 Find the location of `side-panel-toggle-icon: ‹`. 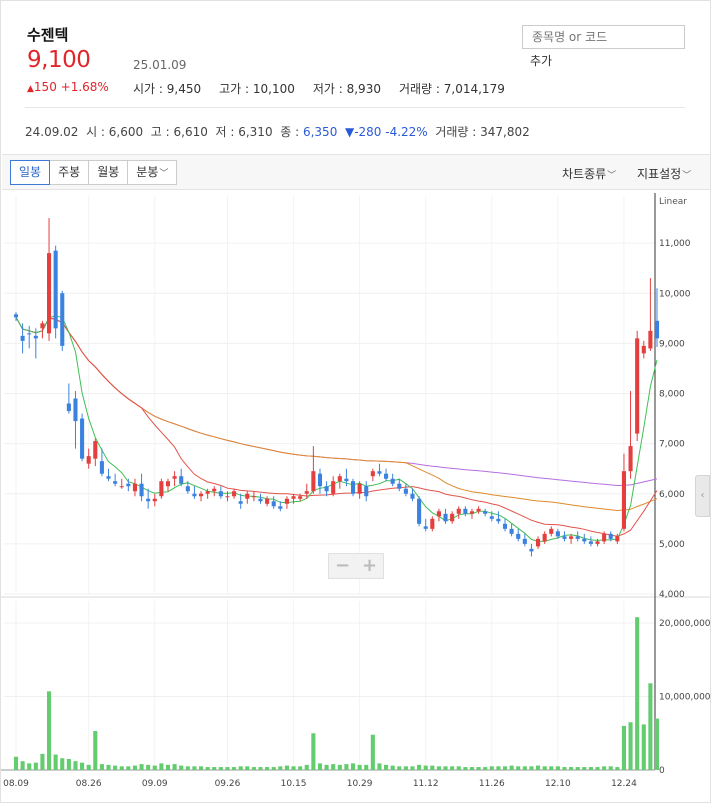

side-panel-toggle-icon: ‹ is located at coordinates (702, 496).